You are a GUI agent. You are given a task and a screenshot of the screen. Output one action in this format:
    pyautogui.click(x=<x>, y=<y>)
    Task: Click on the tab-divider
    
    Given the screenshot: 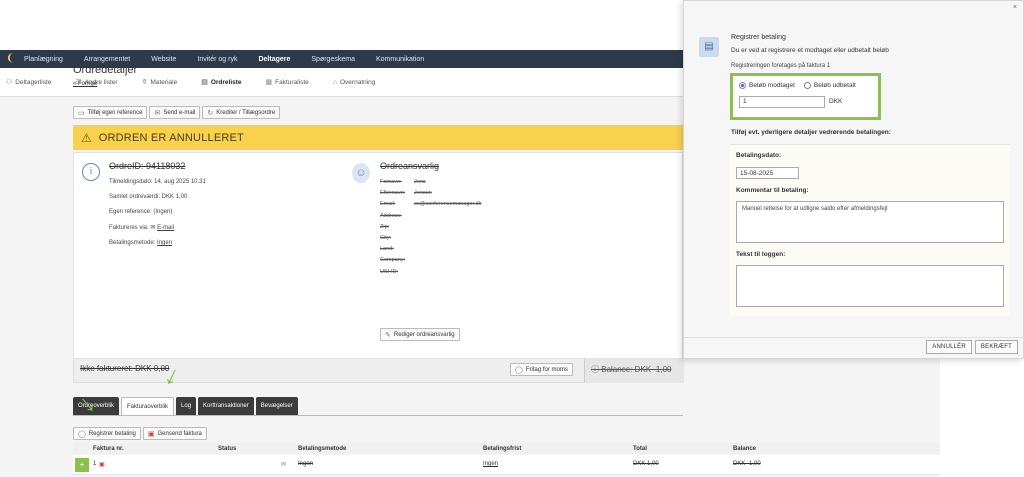 What is the action you would take?
    pyautogui.click(x=378, y=415)
    